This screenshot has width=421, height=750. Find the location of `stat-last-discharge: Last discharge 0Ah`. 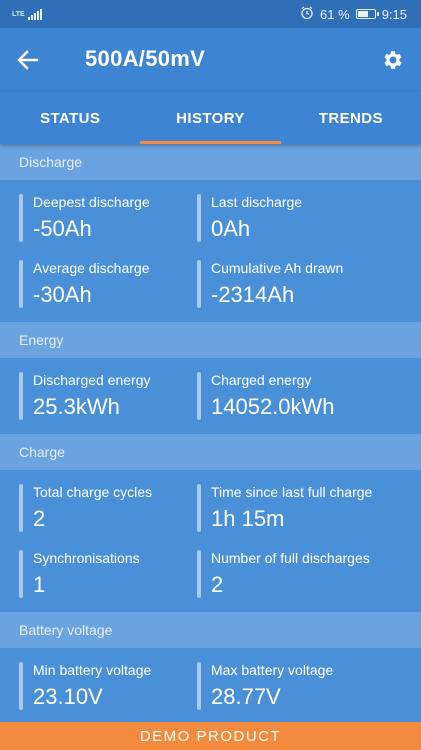

stat-last-discharge: Last discharge 0Ah is located at coordinates (309, 219).